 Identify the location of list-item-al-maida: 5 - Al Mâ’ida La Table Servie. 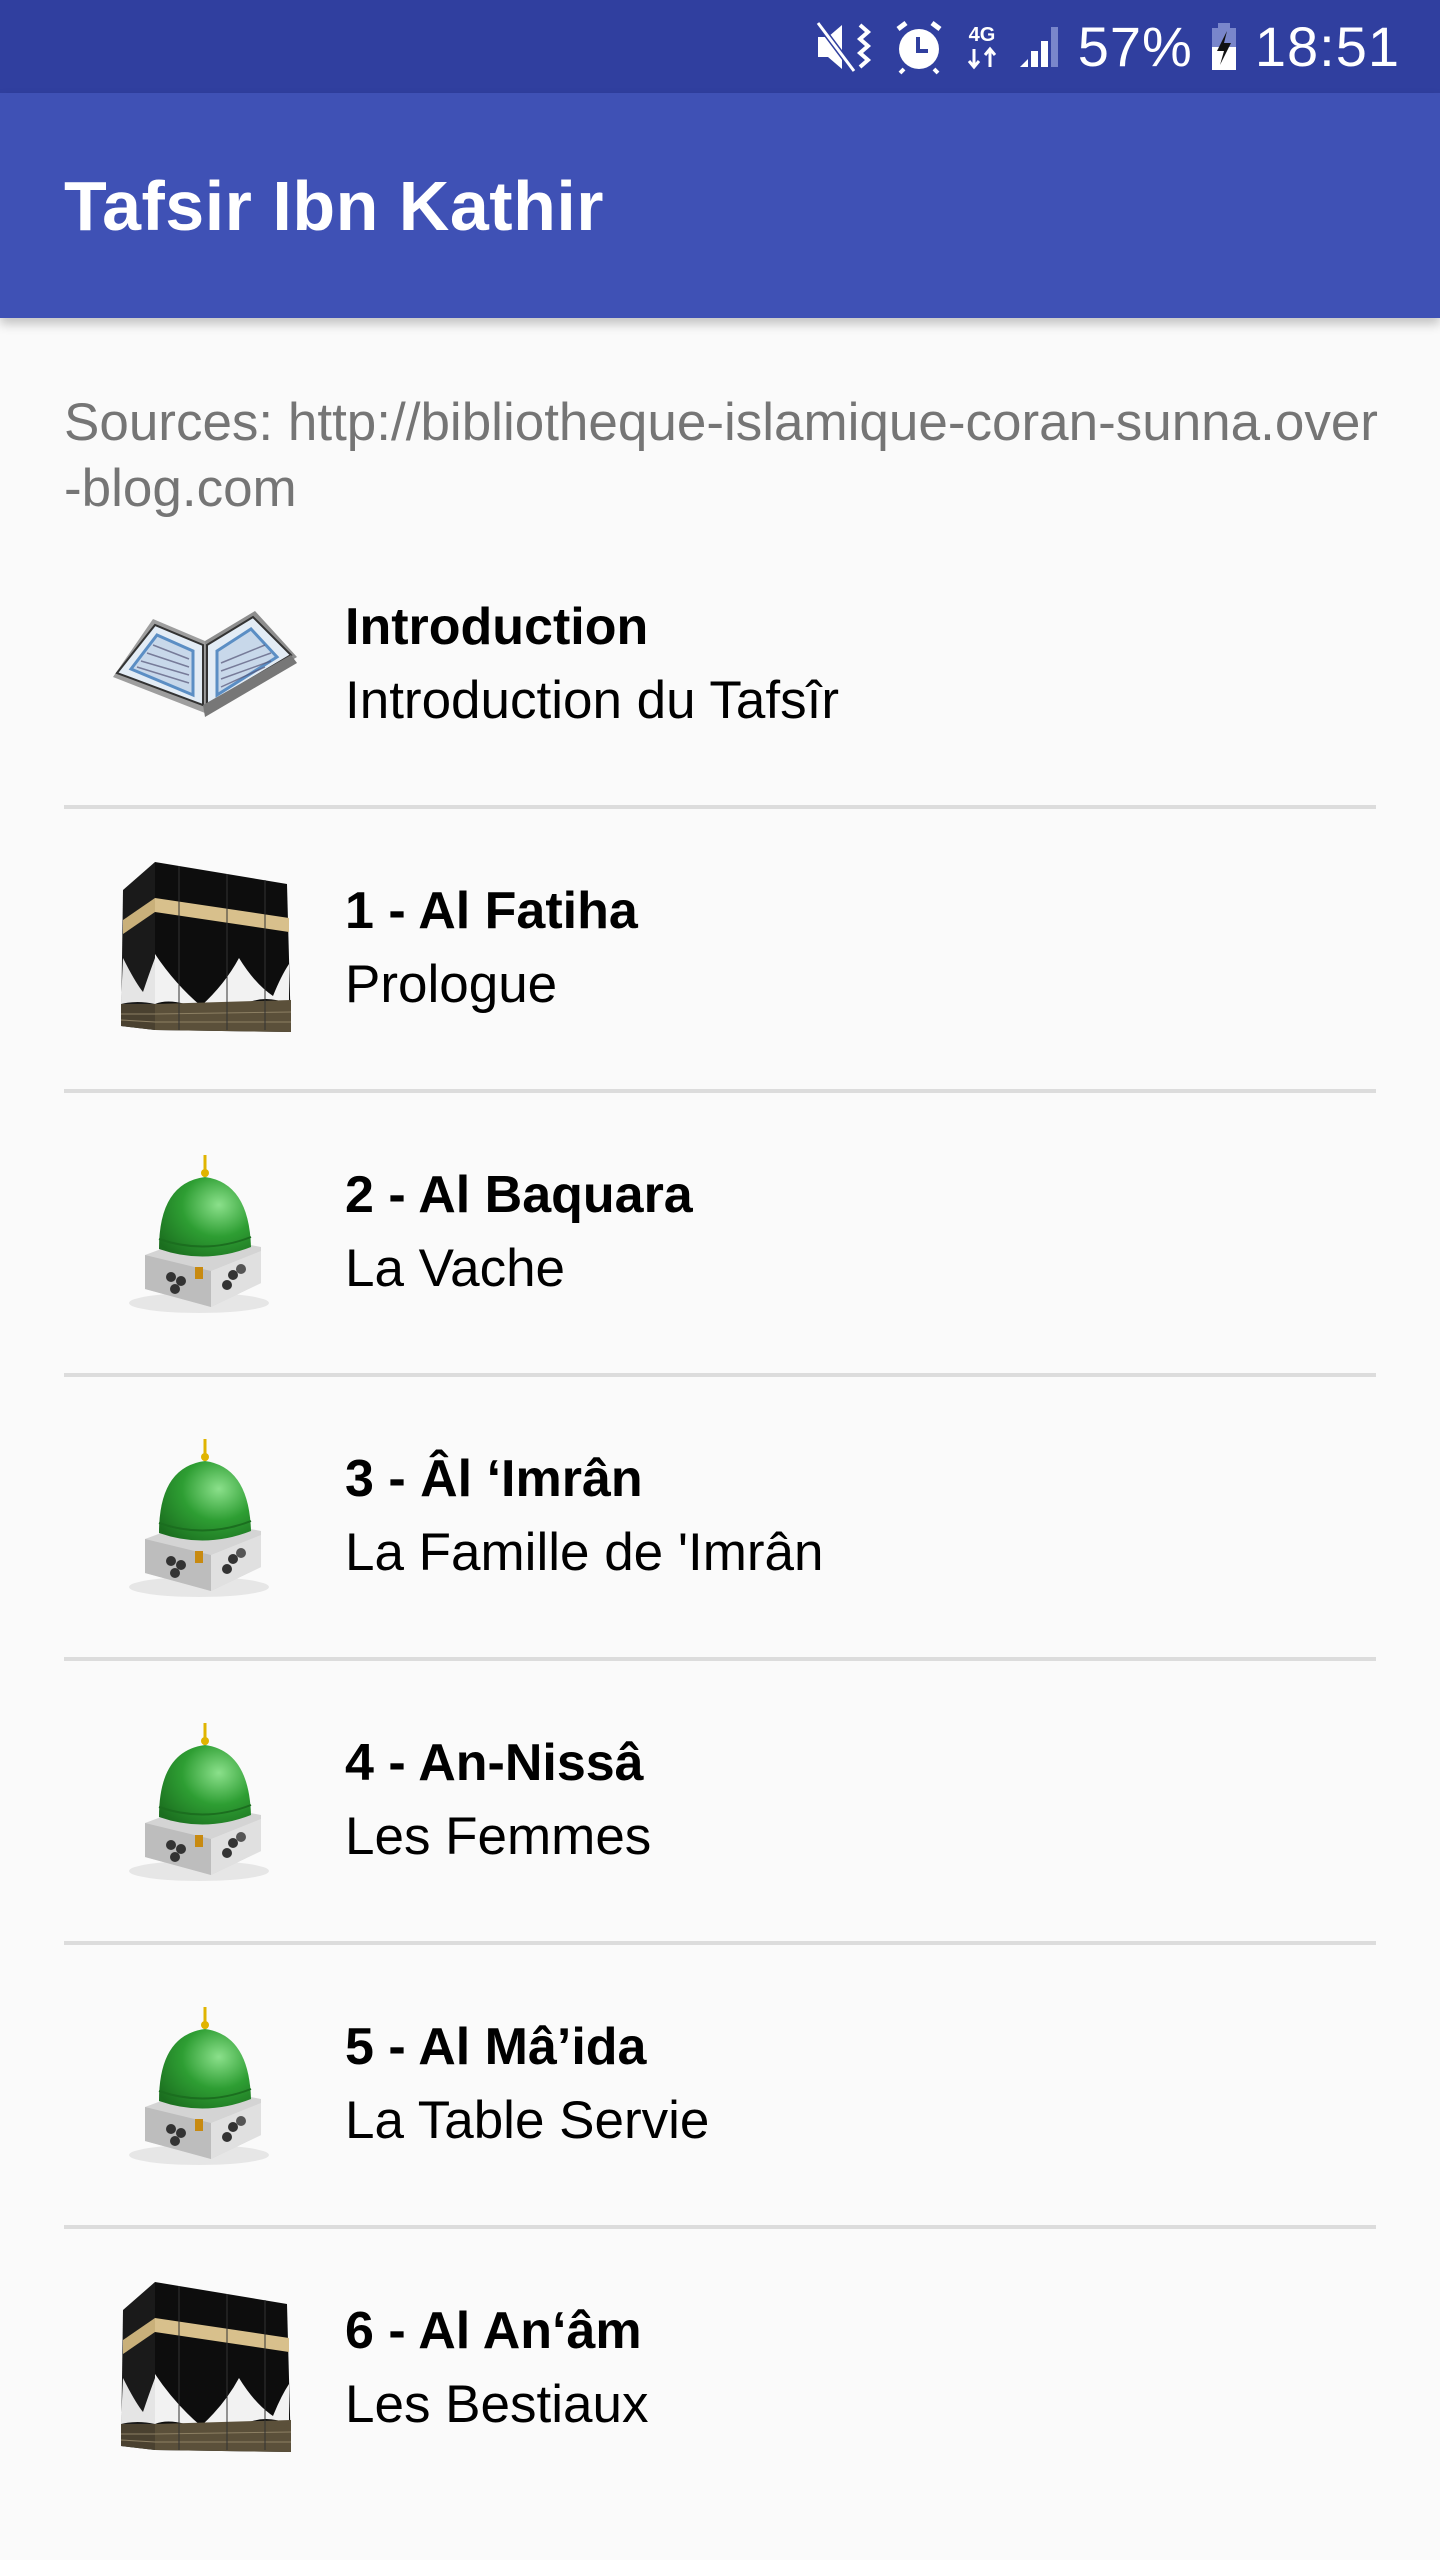
(720, 2086).